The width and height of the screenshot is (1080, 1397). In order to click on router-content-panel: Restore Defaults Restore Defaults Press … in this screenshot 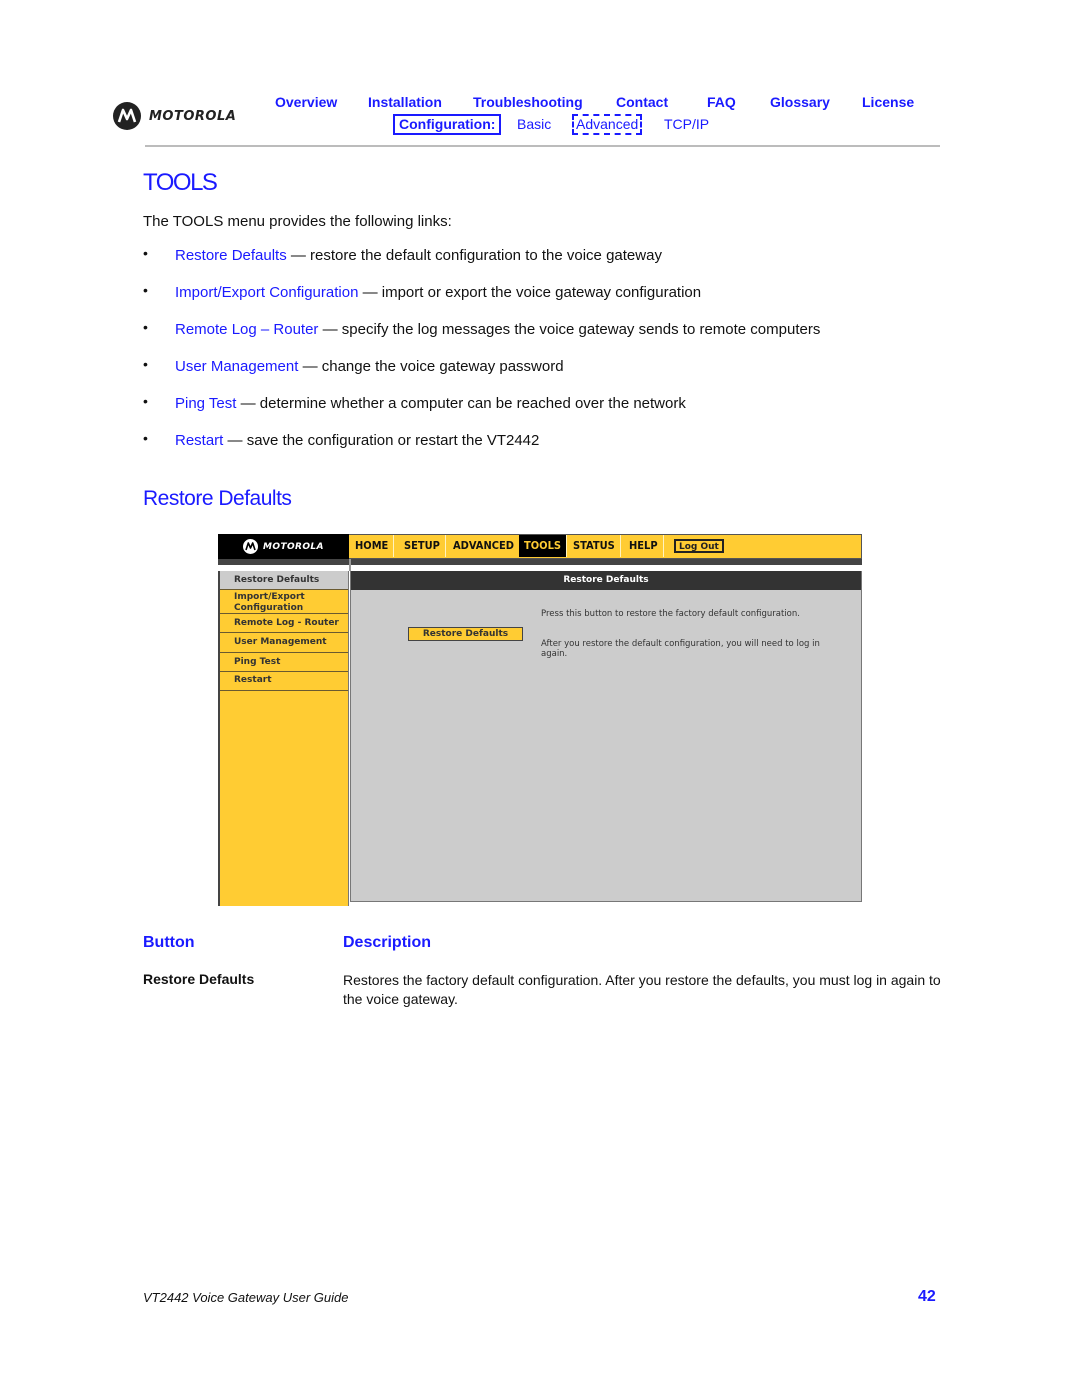, I will do `click(606, 736)`.